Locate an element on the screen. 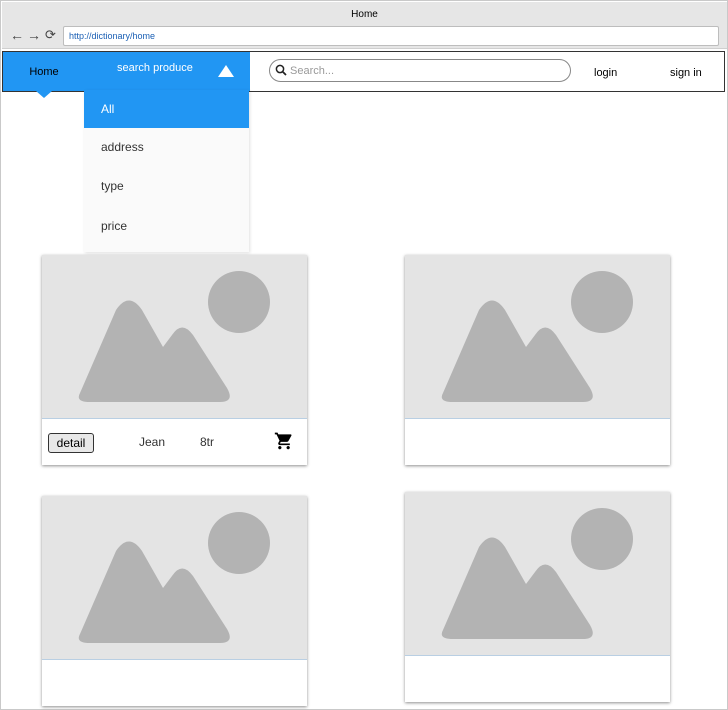 The height and width of the screenshot is (710, 728). address-bar: http://dictionary/home is located at coordinates (391, 36).